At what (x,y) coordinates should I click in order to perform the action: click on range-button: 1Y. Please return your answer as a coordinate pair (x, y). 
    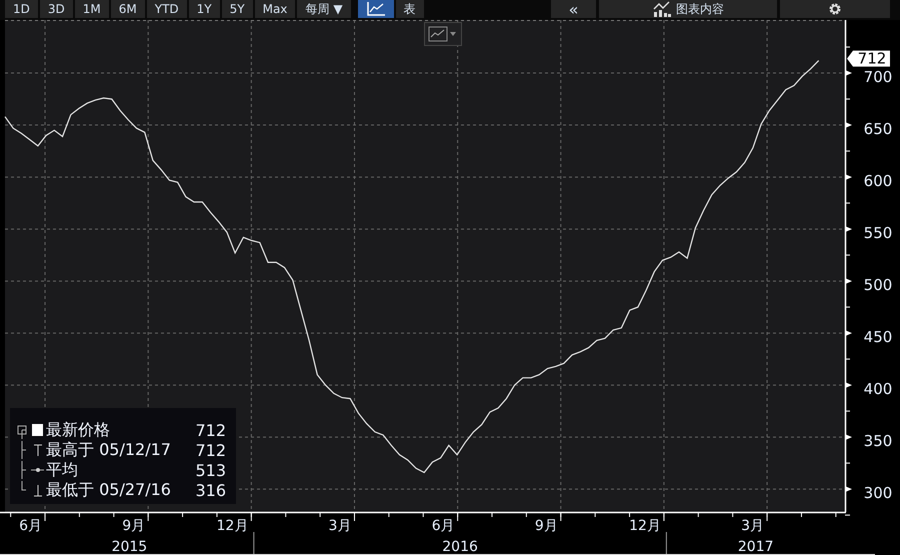
    Looking at the image, I should click on (204, 9).